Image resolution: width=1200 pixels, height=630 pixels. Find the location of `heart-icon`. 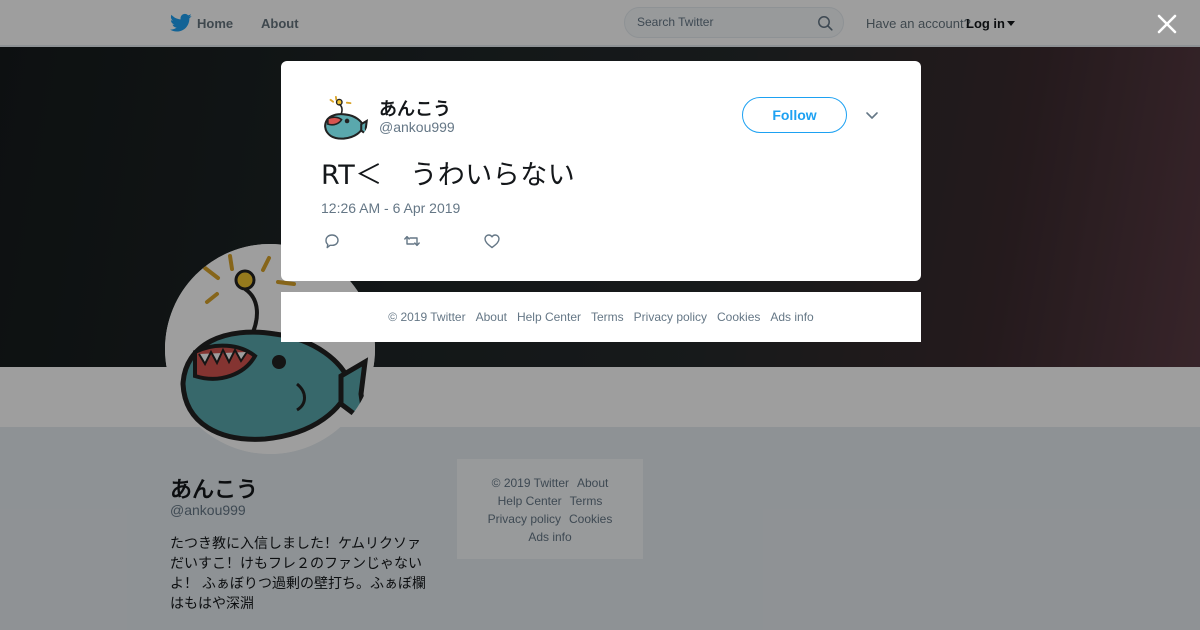

heart-icon is located at coordinates (492, 241).